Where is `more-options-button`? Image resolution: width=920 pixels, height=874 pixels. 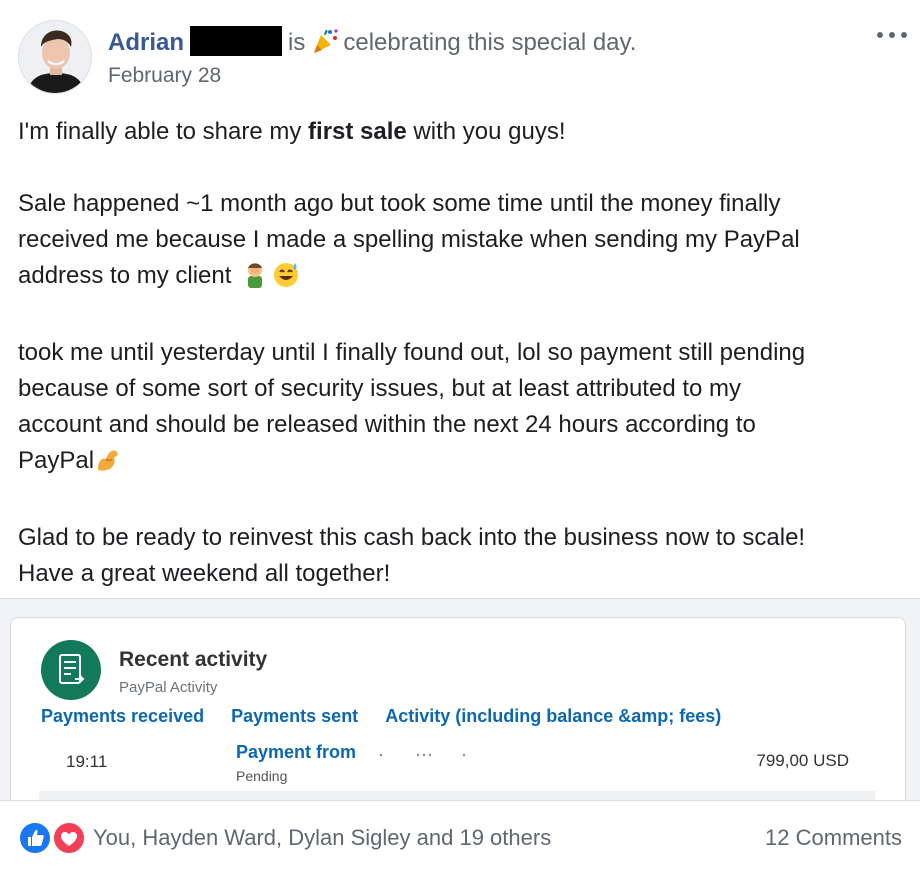 more-options-button is located at coordinates (892, 34).